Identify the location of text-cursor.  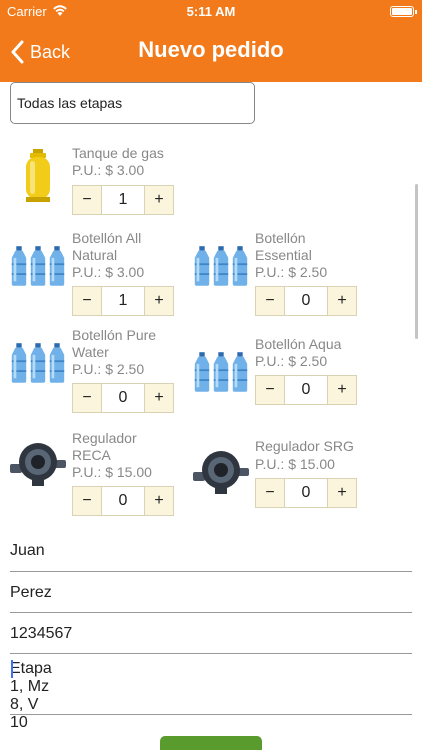
(12, 669).